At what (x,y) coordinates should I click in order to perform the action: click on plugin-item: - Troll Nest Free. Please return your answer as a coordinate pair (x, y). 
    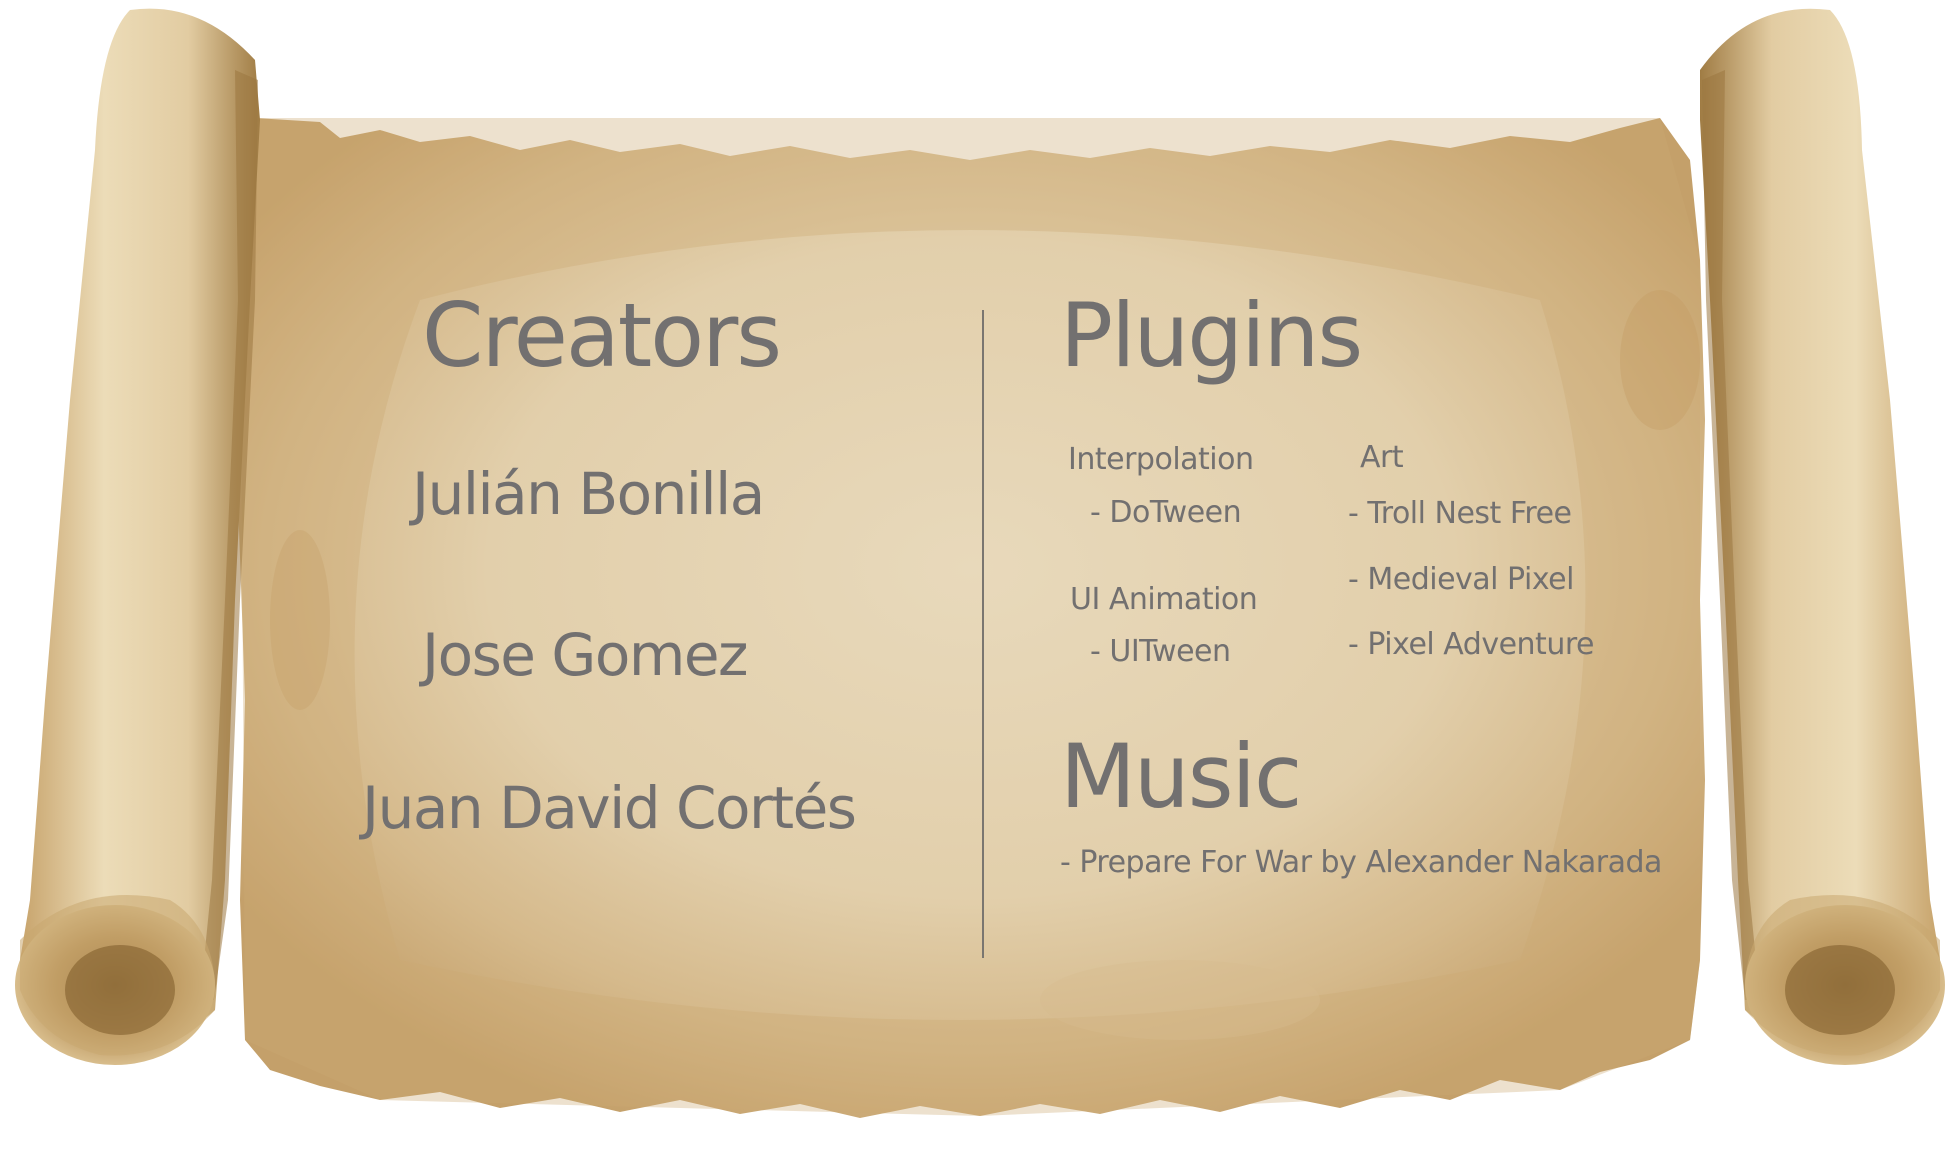
    Looking at the image, I should click on (1460, 513).